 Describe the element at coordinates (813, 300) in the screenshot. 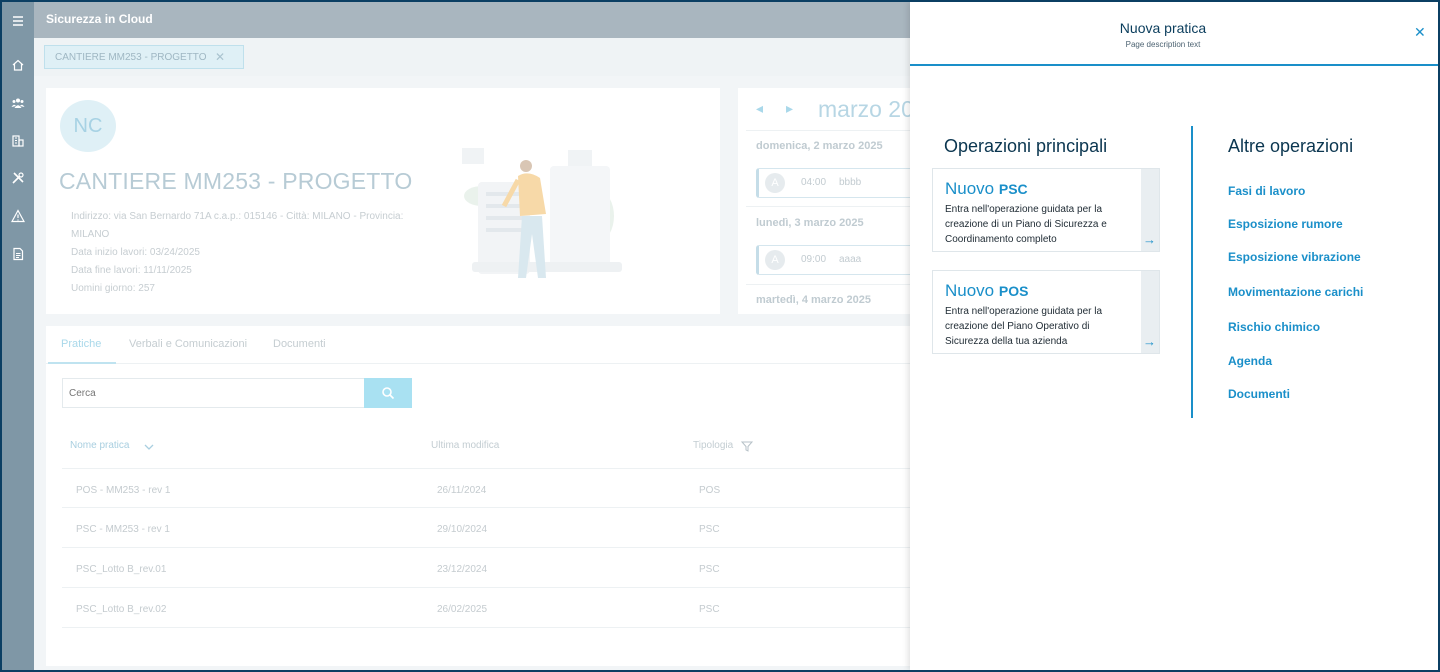

I see `calendar-day-label: martedì, 4 marzo 2025` at that location.